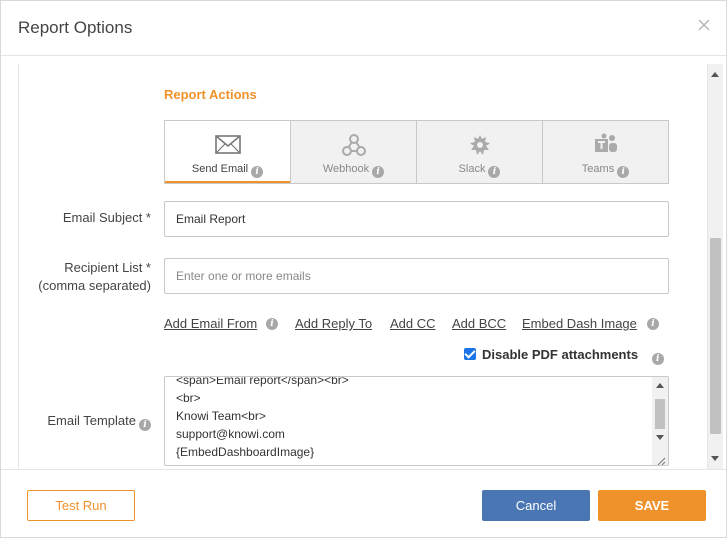  I want to click on dialog-footer: Test Run Cancel SAVE, so click(363, 503).